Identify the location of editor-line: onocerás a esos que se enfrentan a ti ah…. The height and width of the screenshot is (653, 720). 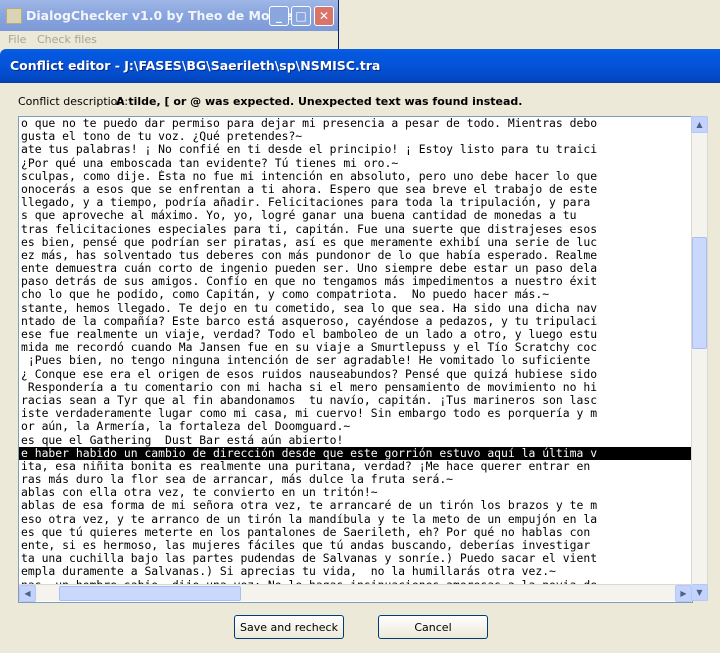
(355, 189).